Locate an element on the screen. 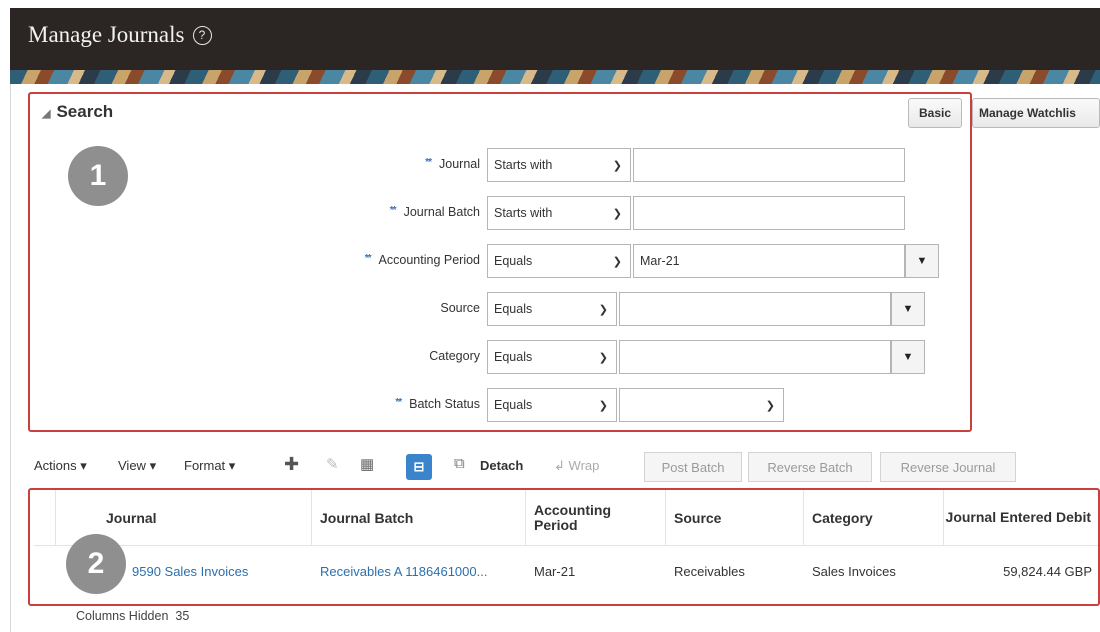 This screenshot has width=1100, height=632. freeze-icon: ▦ is located at coordinates (367, 464).